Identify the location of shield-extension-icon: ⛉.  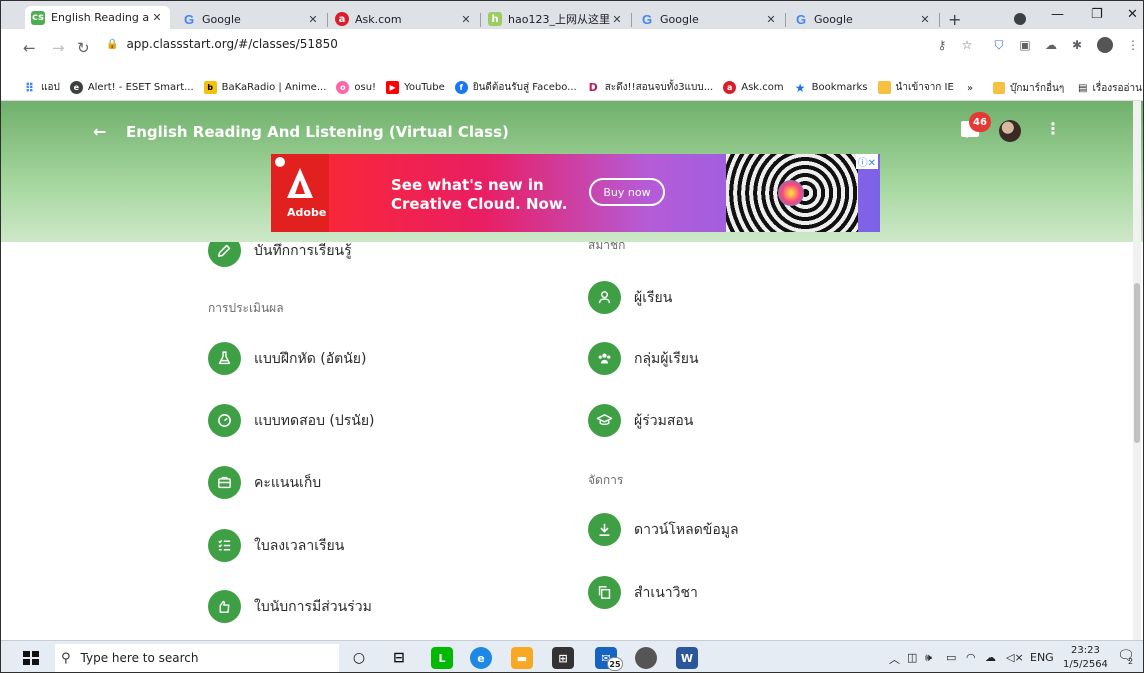
(999, 45).